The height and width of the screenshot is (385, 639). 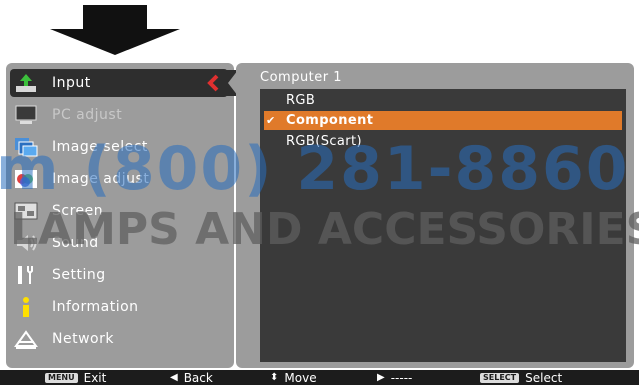 What do you see at coordinates (75, 243) in the screenshot?
I see `menu-label: Sound` at bounding box center [75, 243].